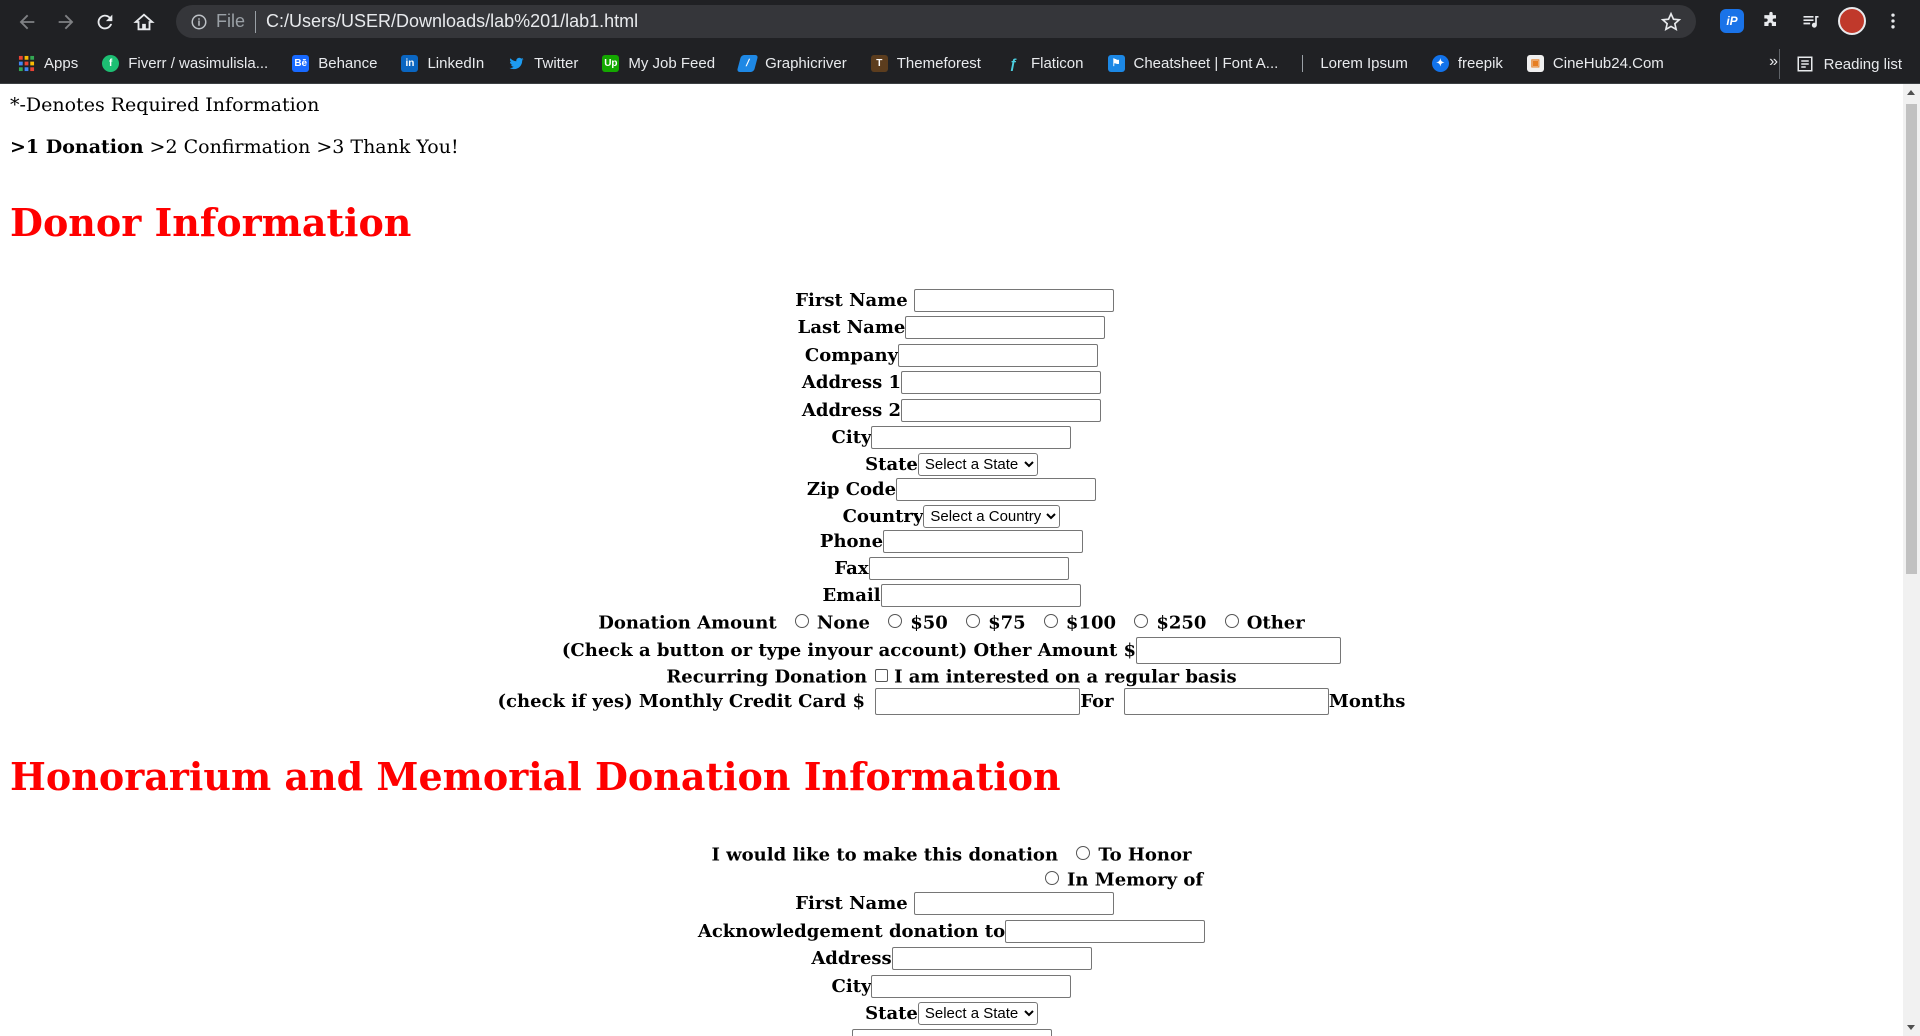 The width and height of the screenshot is (1920, 1036). What do you see at coordinates (996, 489) in the screenshot?
I see `zip-input` at bounding box center [996, 489].